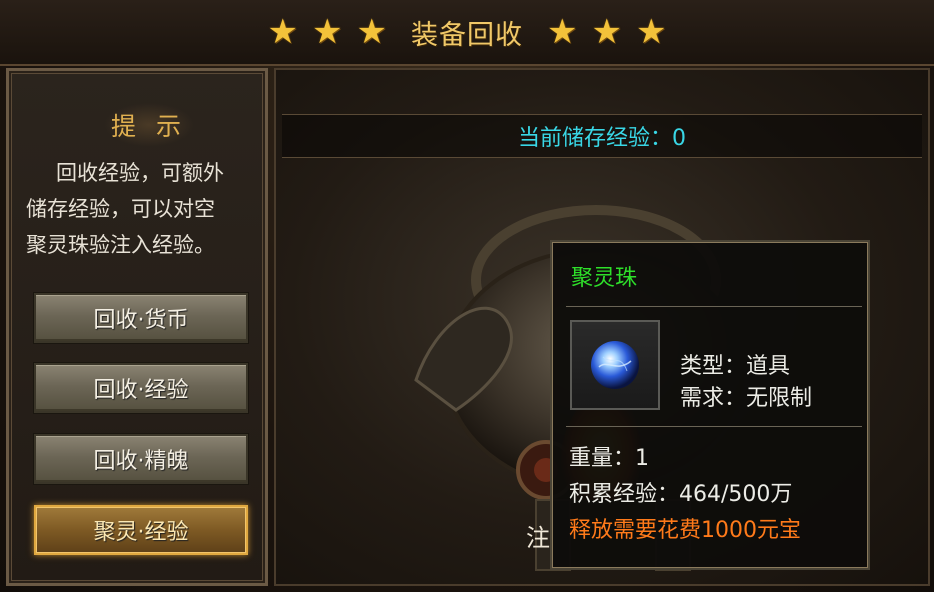 The width and height of the screenshot is (934, 592). What do you see at coordinates (746, 398) in the screenshot?
I see `item-requirement: 需求：无限制` at bounding box center [746, 398].